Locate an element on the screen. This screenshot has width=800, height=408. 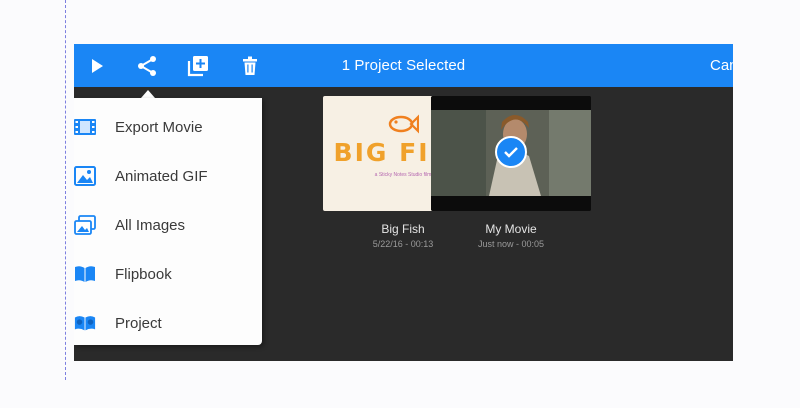
menu-item-label: Flipbook is located at coordinates (143, 274).